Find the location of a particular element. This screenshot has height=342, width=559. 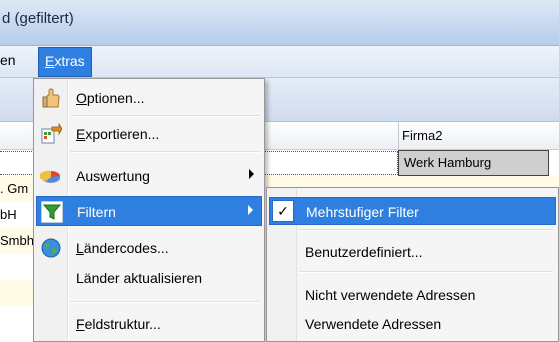

window-title: d (gefiltert) is located at coordinates (38, 18).